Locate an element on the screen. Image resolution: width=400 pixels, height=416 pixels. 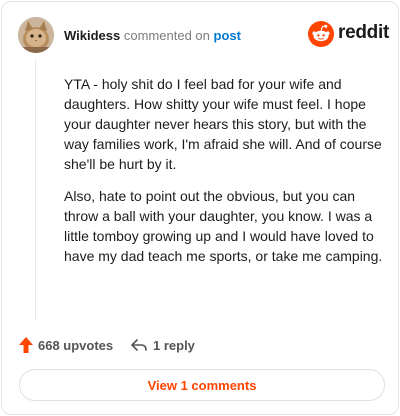
reply-button: 1 reply is located at coordinates (162, 345).